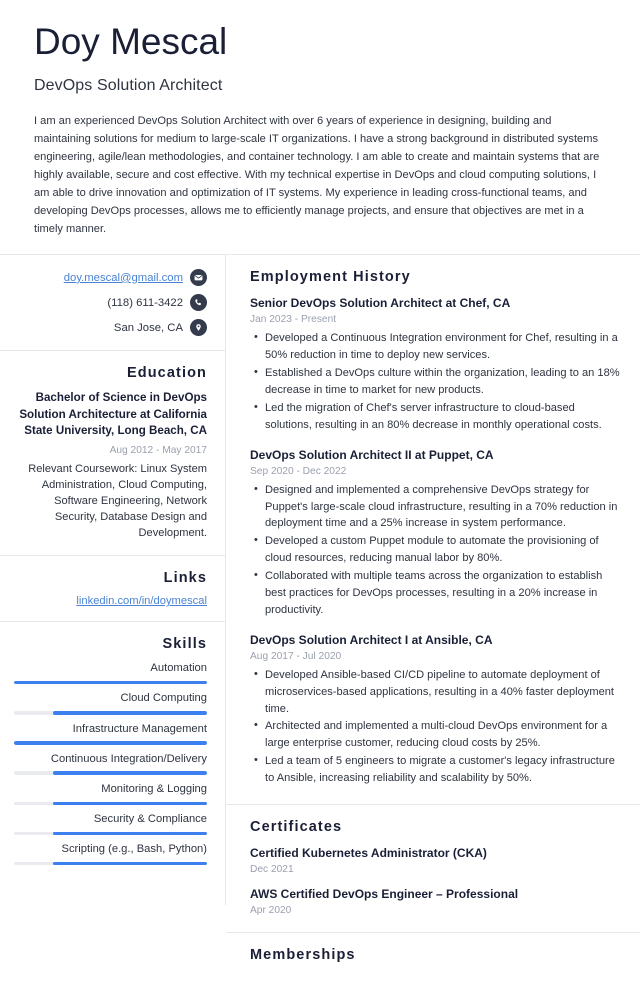 The width and height of the screenshot is (640, 1003). Describe the element at coordinates (185, 578) in the screenshot. I see `links-heading: Links` at that location.